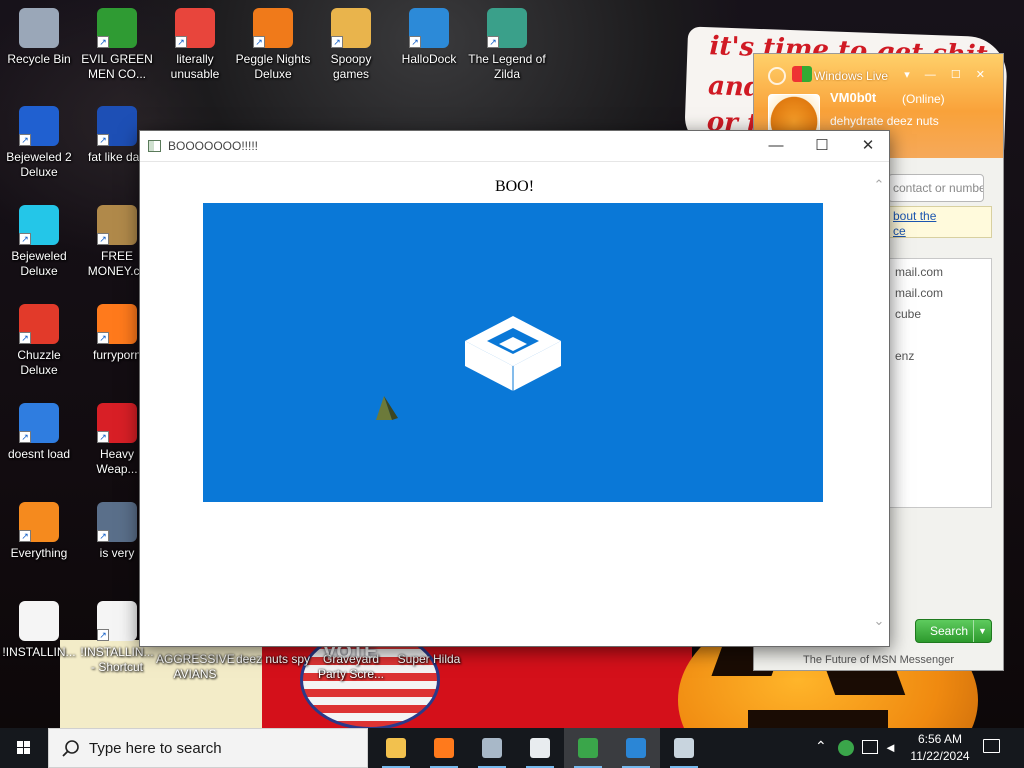  I want to click on diamond-icon: ↗, so click(39, 225).